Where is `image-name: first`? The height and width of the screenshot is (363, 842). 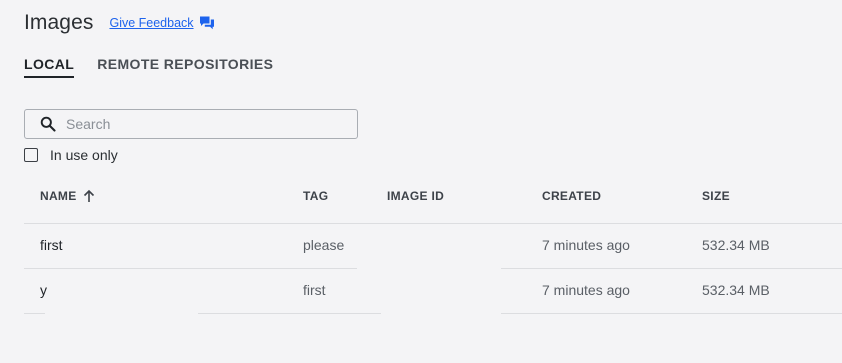 image-name: first is located at coordinates (51, 245).